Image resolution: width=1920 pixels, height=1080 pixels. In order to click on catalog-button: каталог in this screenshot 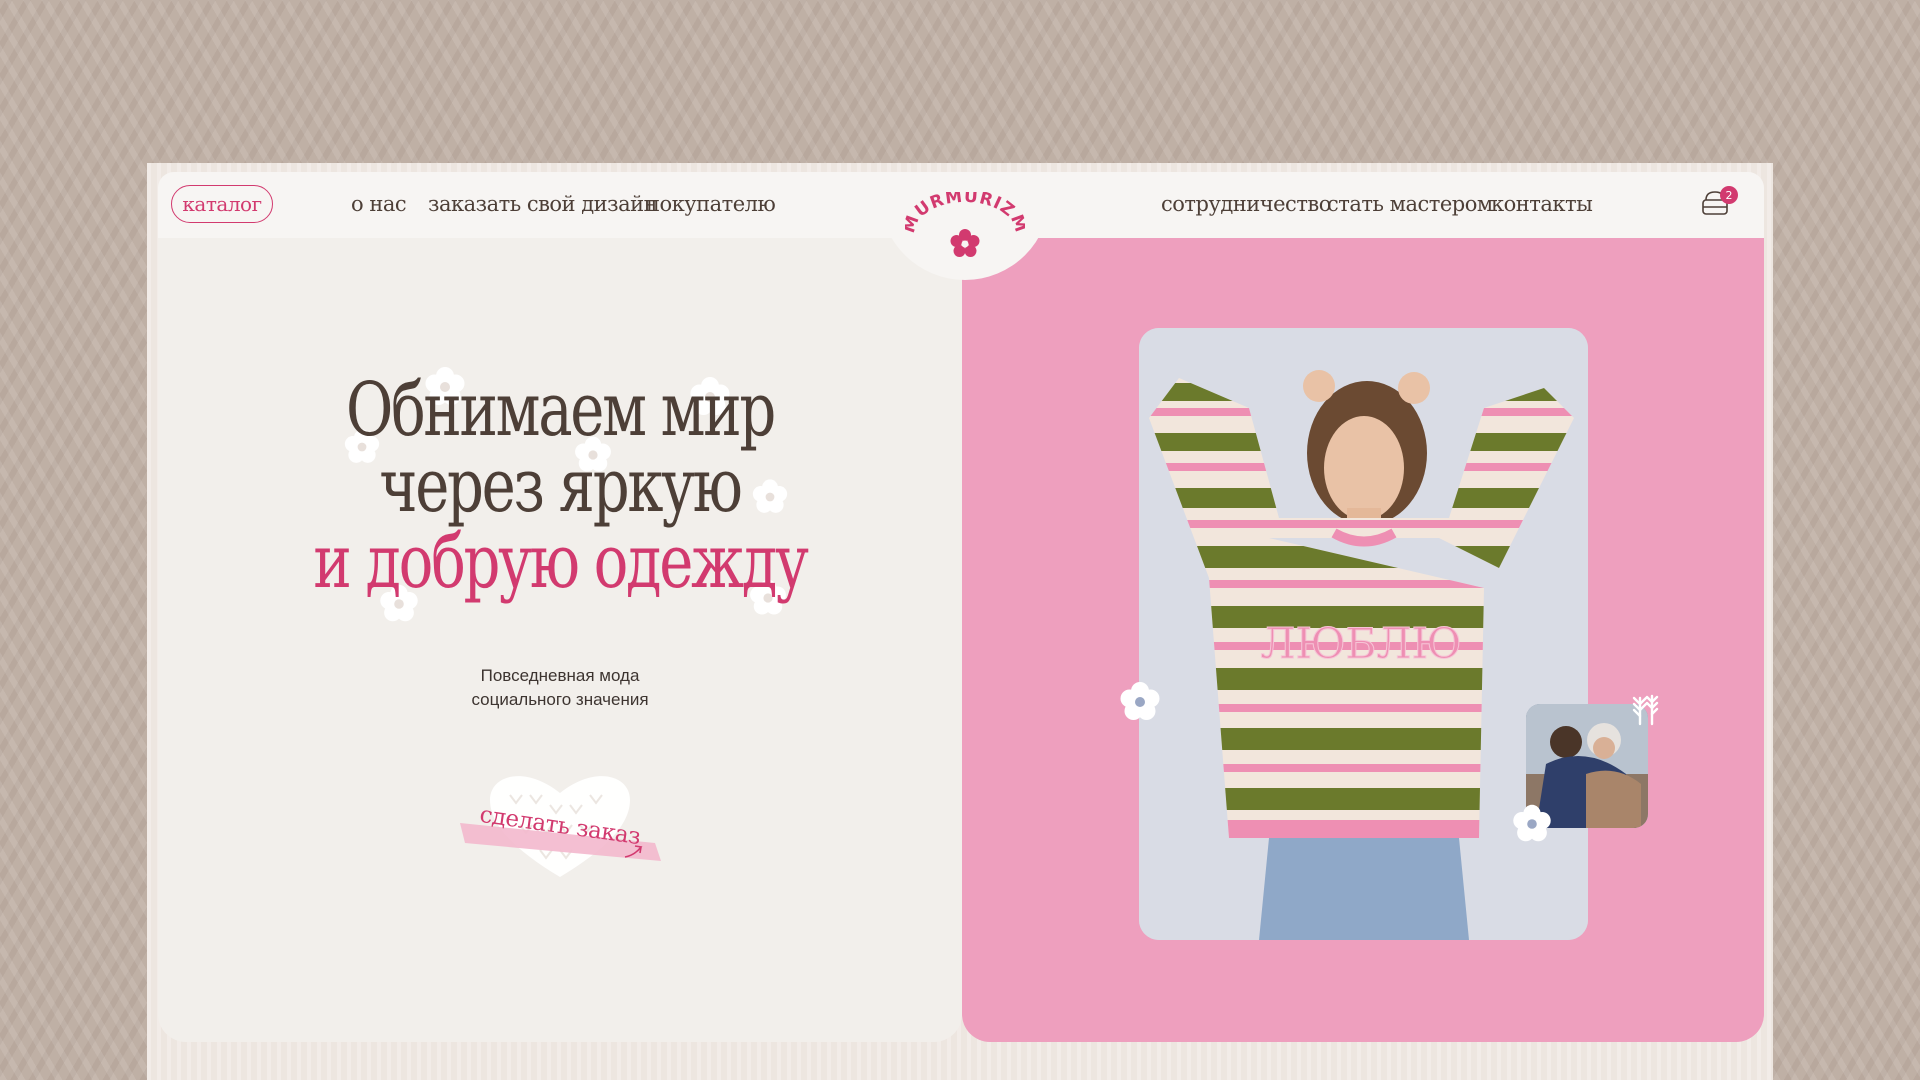, I will do `click(222, 204)`.